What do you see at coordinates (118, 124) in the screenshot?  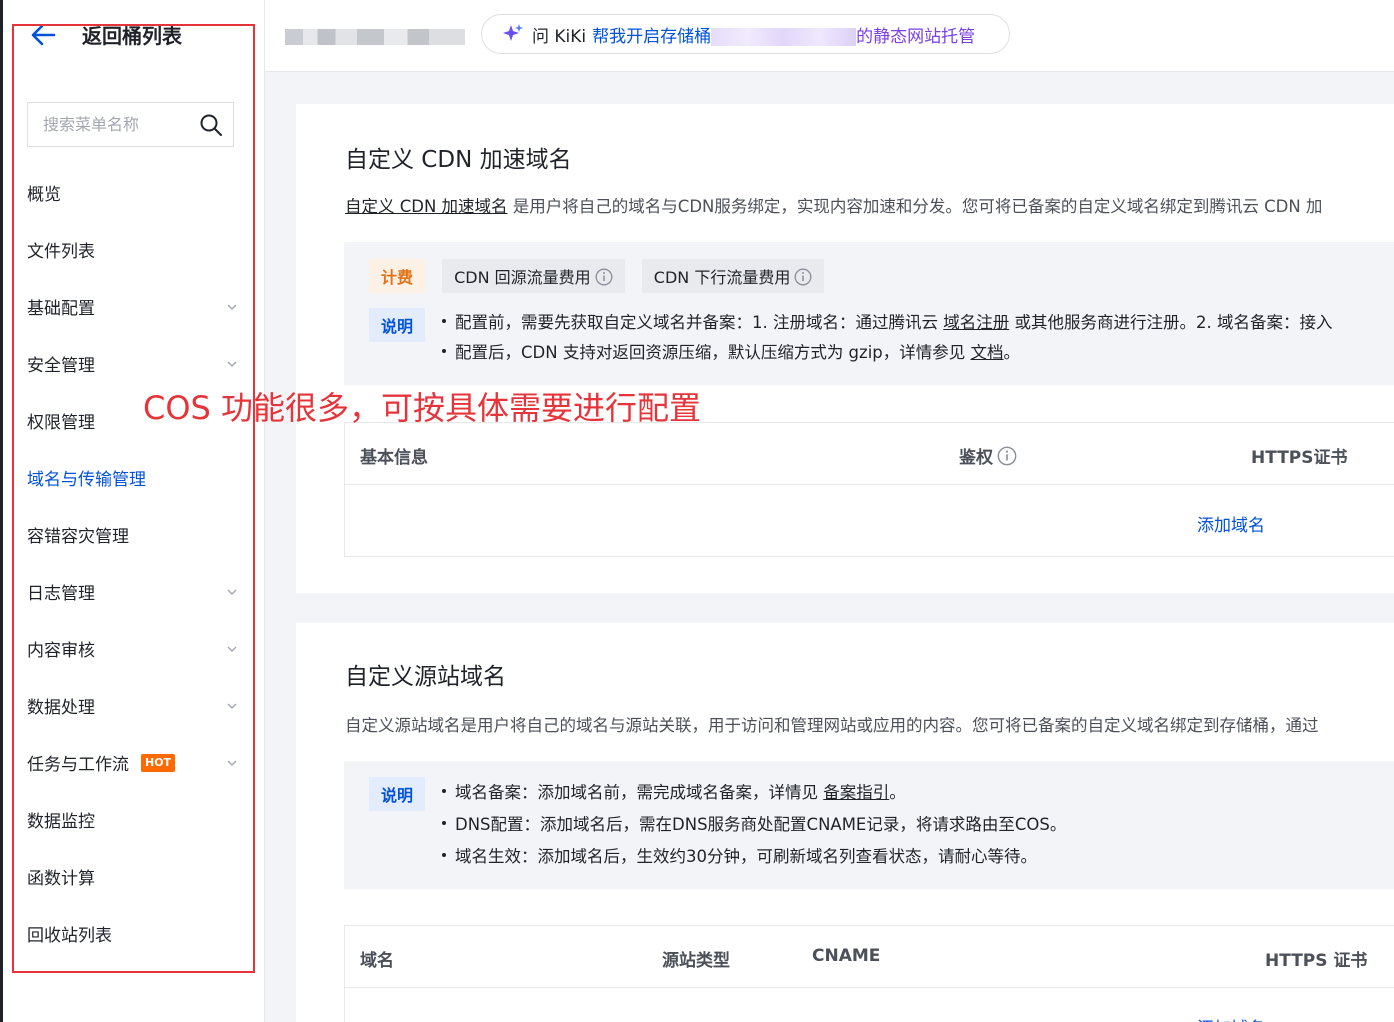 I see `menu-search-input` at bounding box center [118, 124].